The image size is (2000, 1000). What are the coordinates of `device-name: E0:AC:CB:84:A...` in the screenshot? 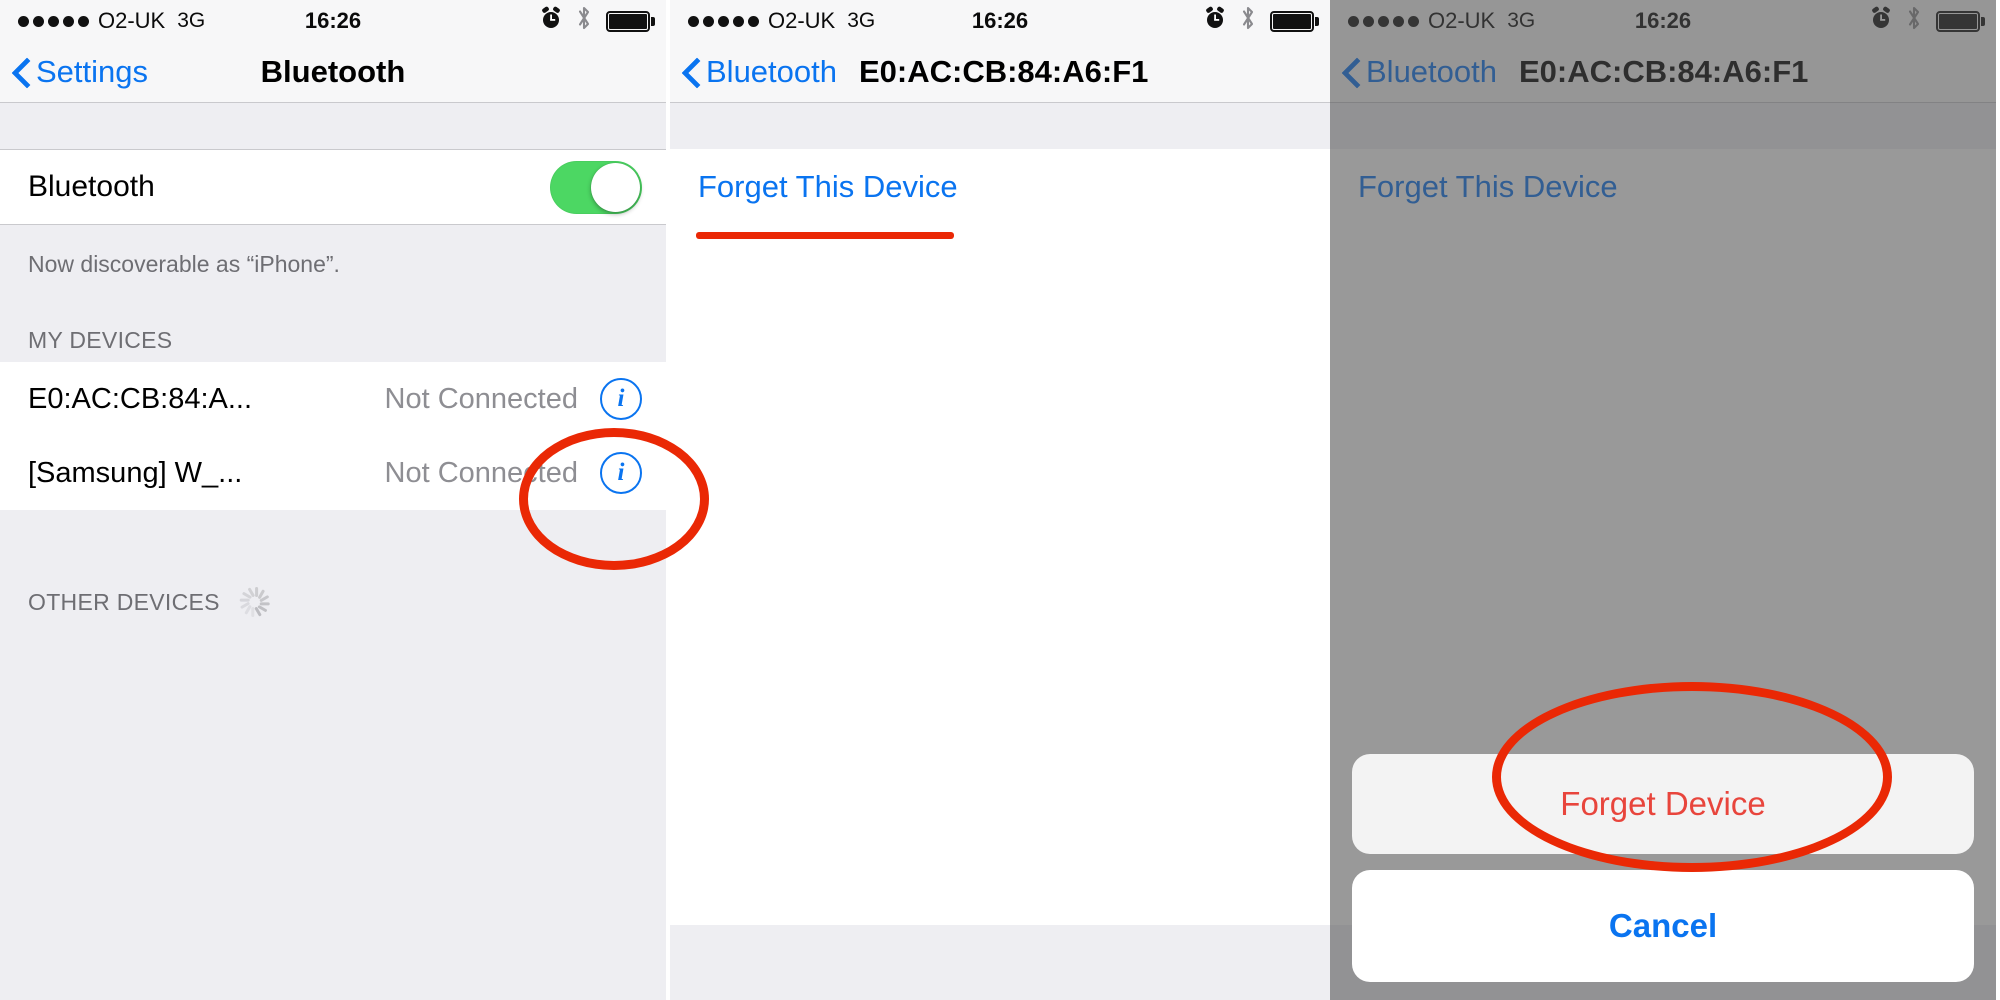 It's located at (140, 398).